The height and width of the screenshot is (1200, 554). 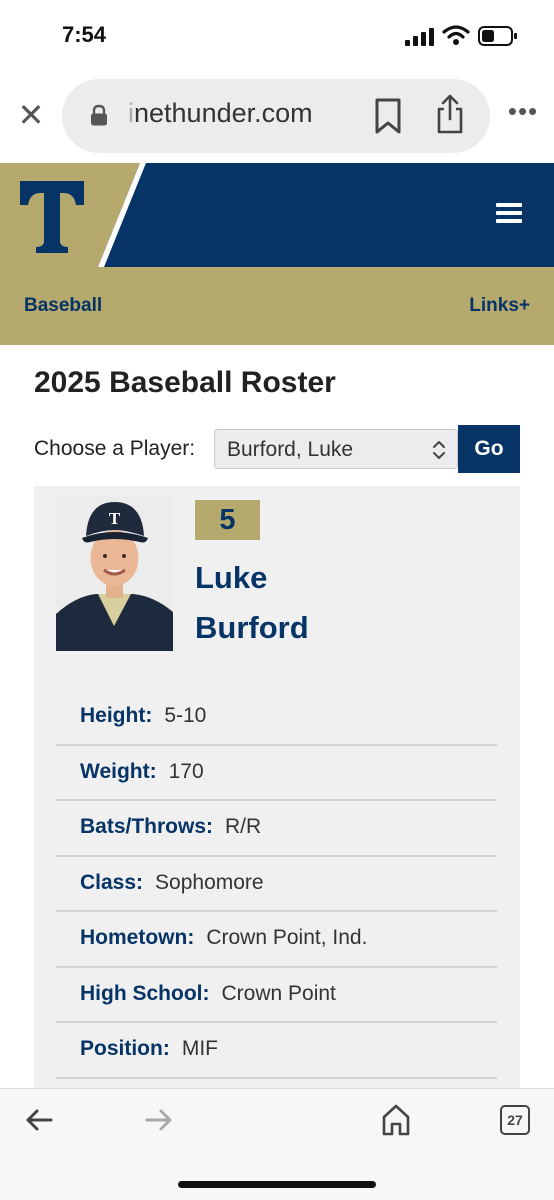 What do you see at coordinates (52, 216) in the screenshot?
I see `team-logo` at bounding box center [52, 216].